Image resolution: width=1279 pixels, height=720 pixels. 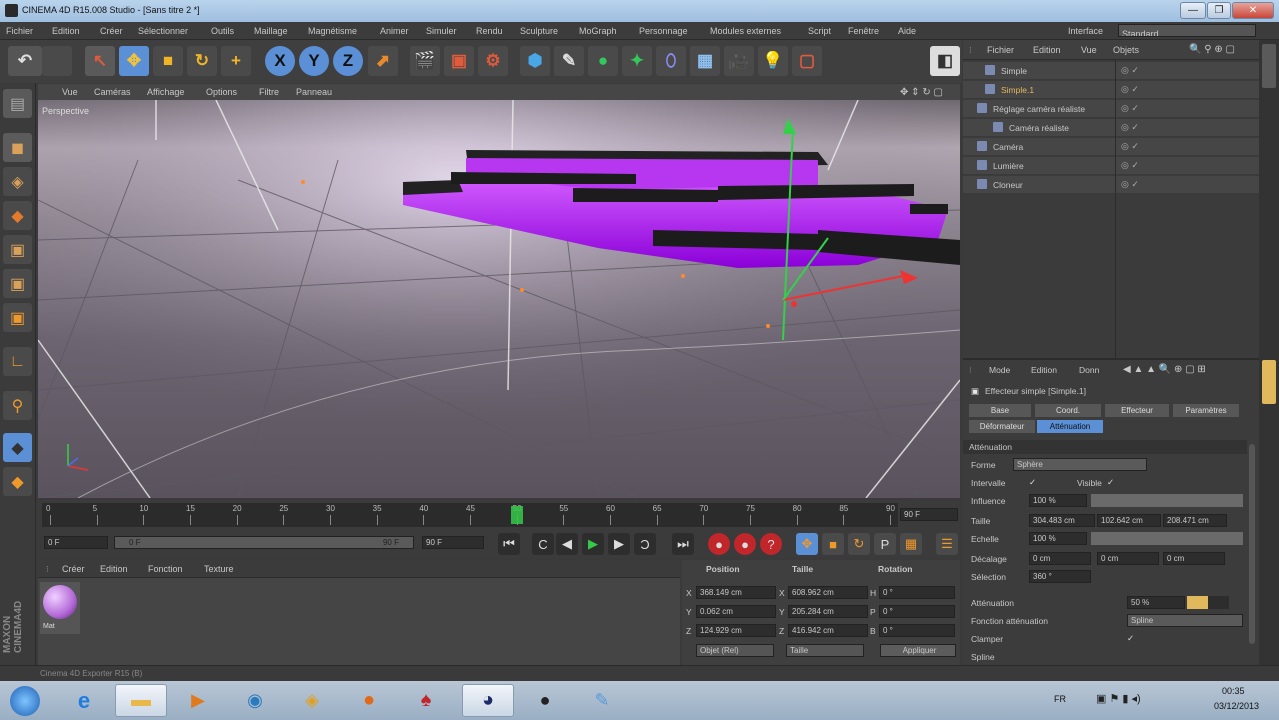 I want to click on timeline-ruler: 051015202530354045505560657075808590, so click(x=470, y=515).